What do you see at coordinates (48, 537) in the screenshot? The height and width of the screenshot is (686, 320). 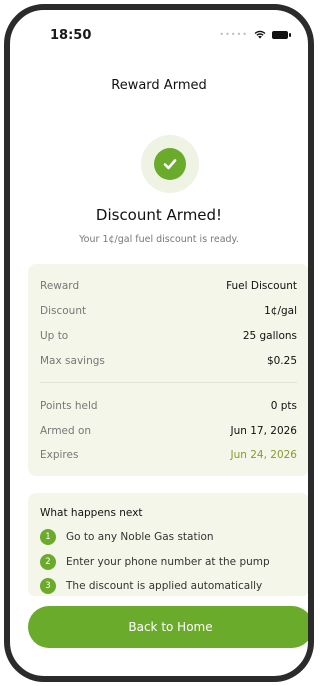 I see `step-number: 1` at bounding box center [48, 537].